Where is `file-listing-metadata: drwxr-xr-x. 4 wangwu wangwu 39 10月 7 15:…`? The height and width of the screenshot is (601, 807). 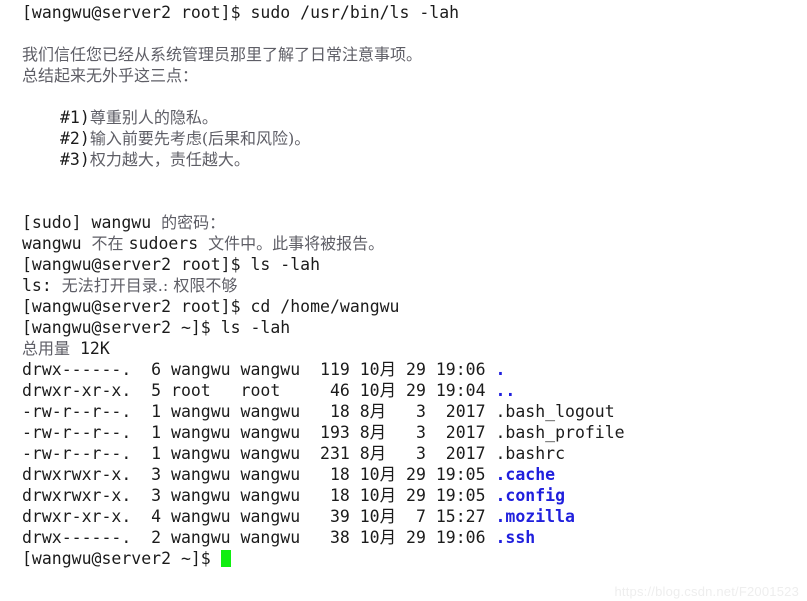 file-listing-metadata: drwxr-xr-x. 4 wangwu wangwu 39 10月 7 15:… is located at coordinates (259, 516).